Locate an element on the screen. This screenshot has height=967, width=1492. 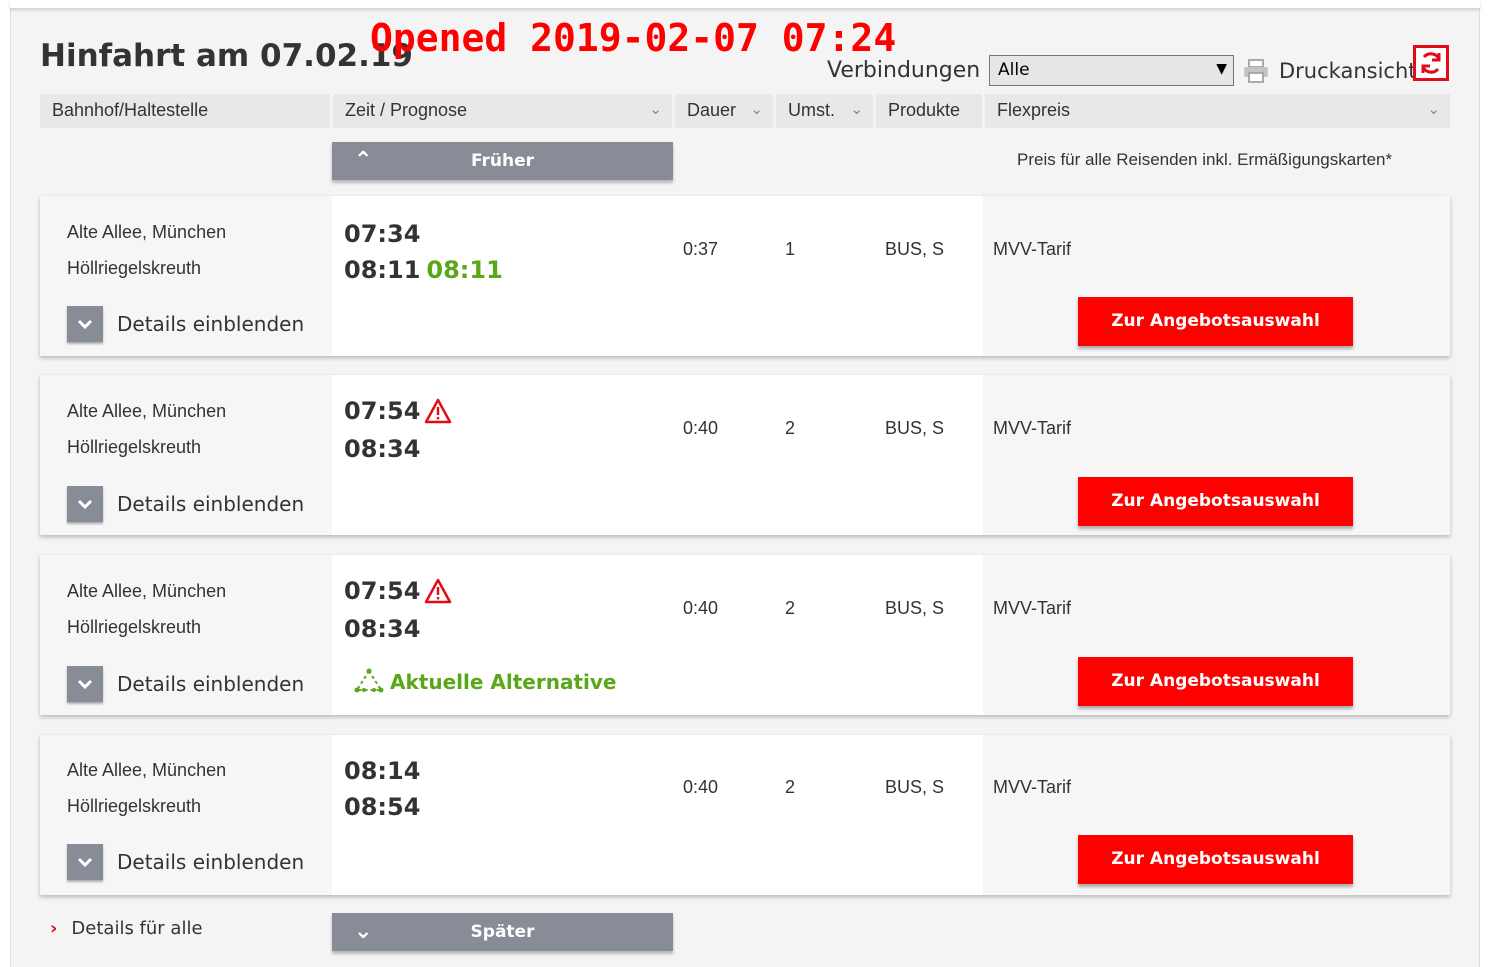
duration: 0:37 is located at coordinates (701, 249).